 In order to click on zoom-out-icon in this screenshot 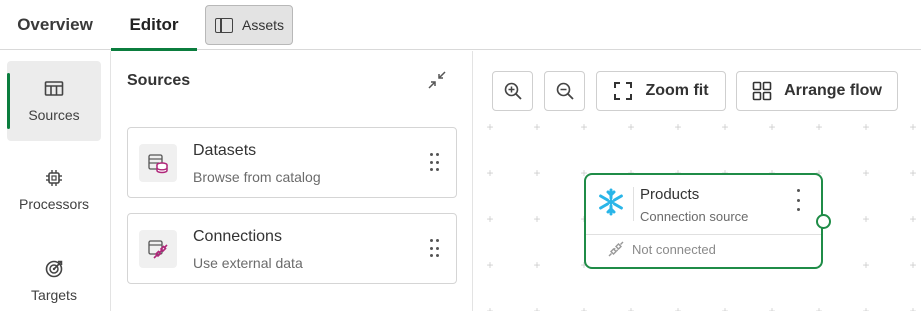, I will do `click(565, 91)`.